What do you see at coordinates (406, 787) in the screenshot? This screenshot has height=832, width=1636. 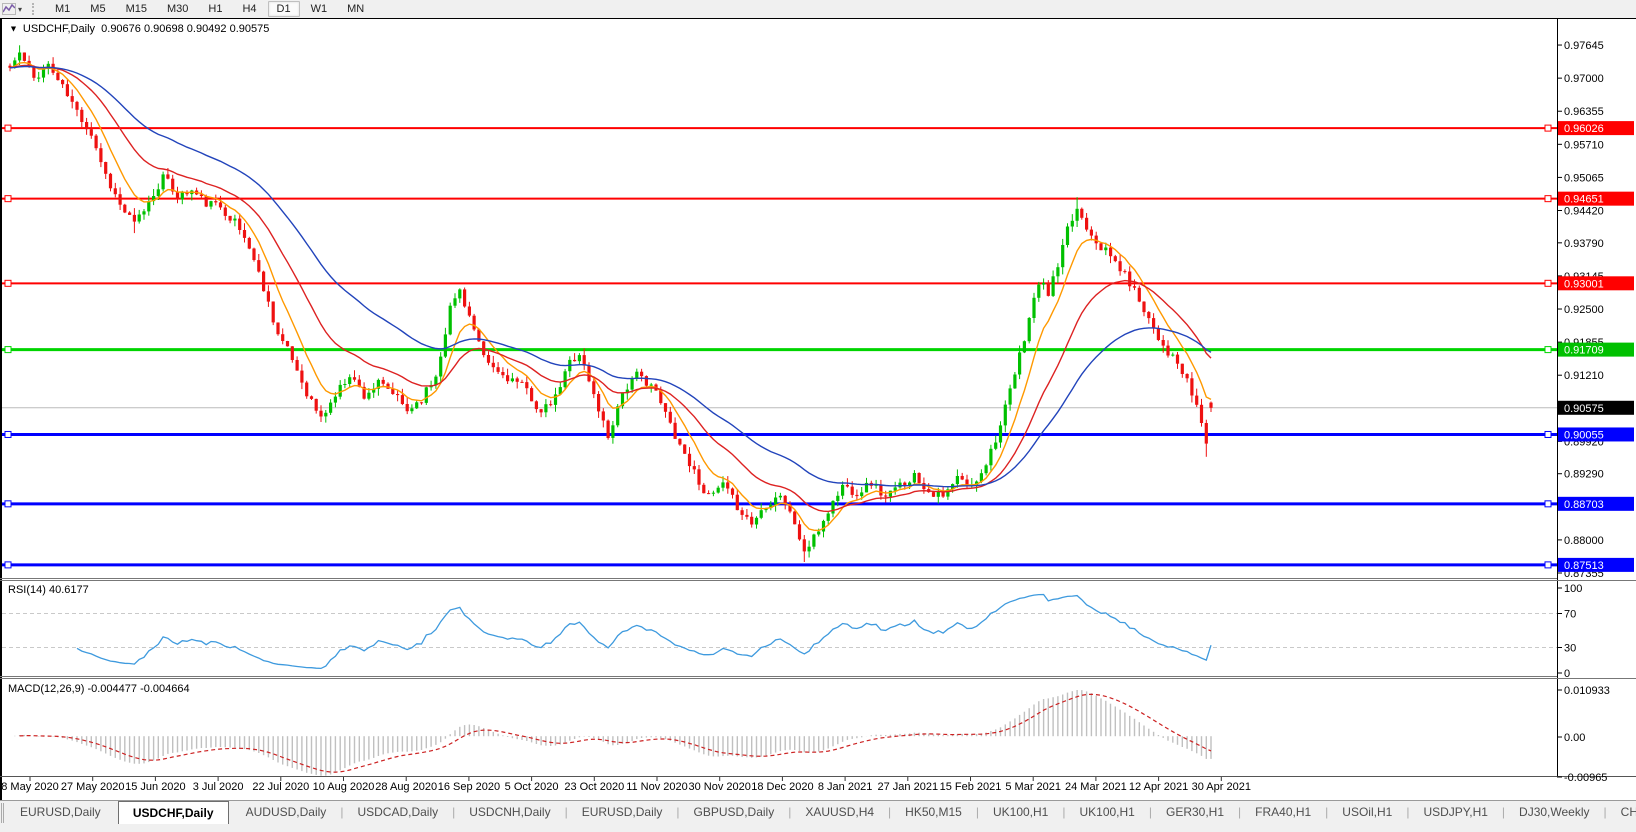 I see `svg-text: 28 Aug 2020` at bounding box center [406, 787].